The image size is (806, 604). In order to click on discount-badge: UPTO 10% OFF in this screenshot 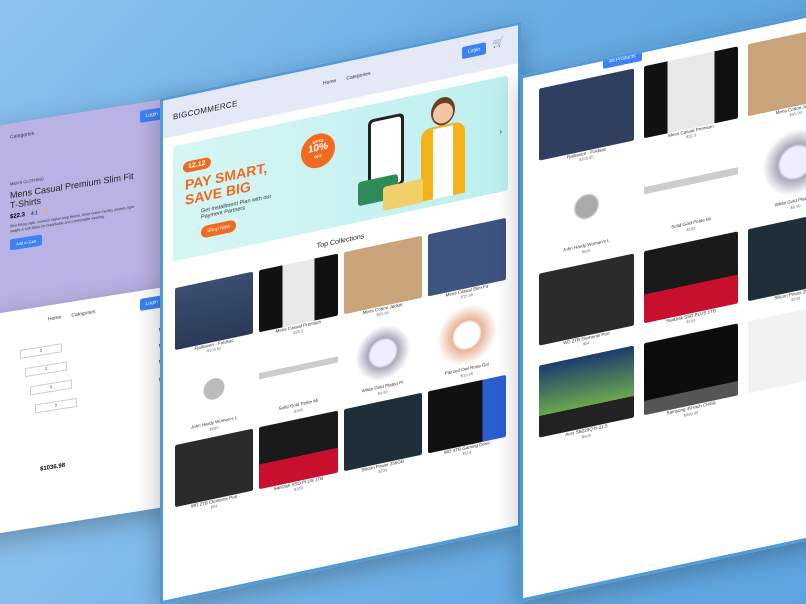, I will do `click(318, 151)`.